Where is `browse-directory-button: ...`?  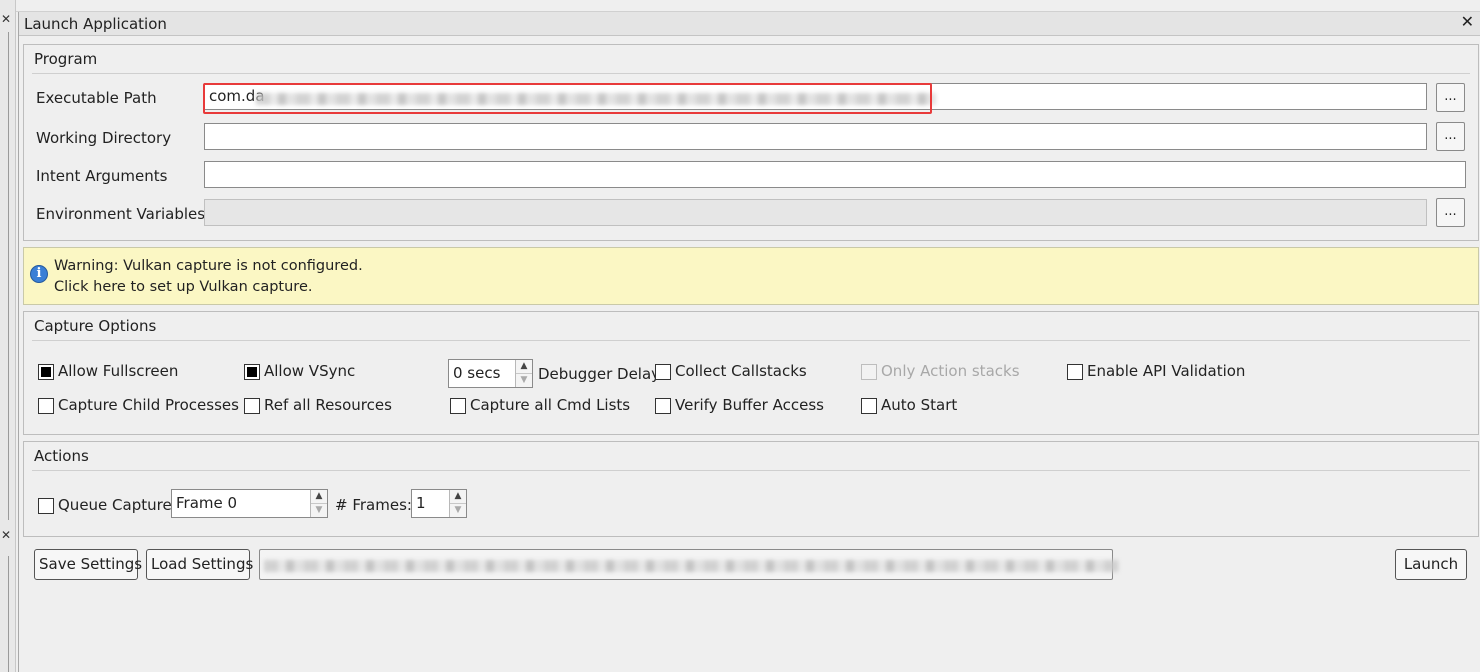 browse-directory-button: ... is located at coordinates (1450, 136).